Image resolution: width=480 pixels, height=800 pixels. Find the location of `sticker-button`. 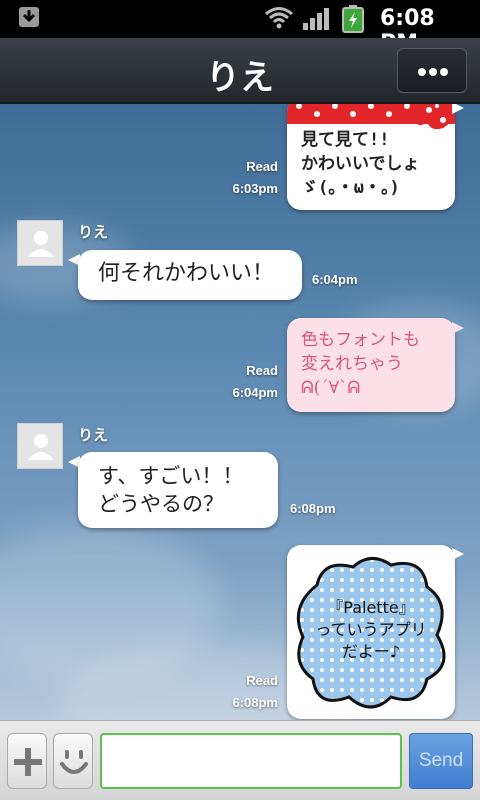

sticker-button is located at coordinates (73, 761).